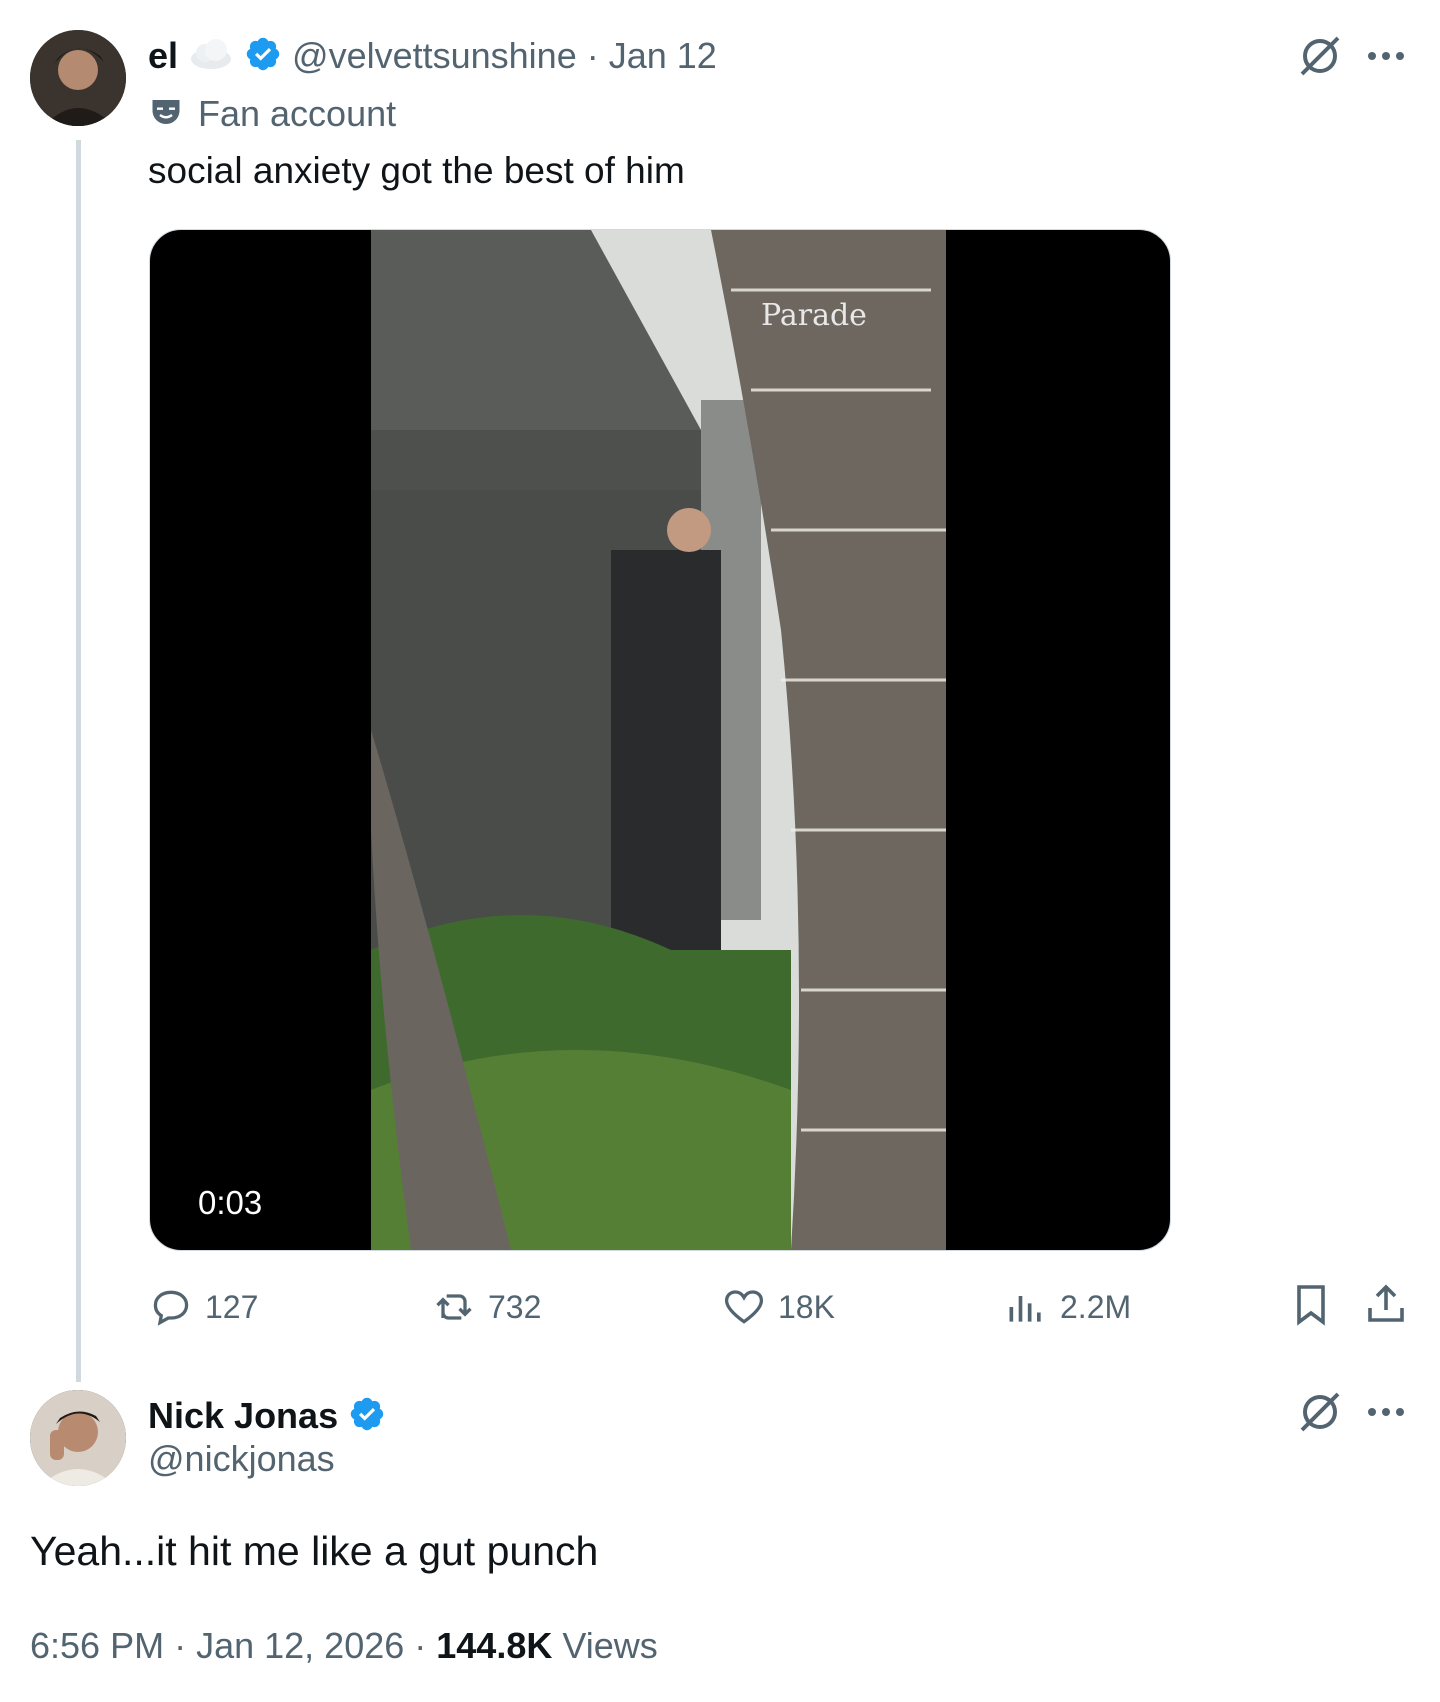  I want to click on repost-icon, so click(454, 1307).